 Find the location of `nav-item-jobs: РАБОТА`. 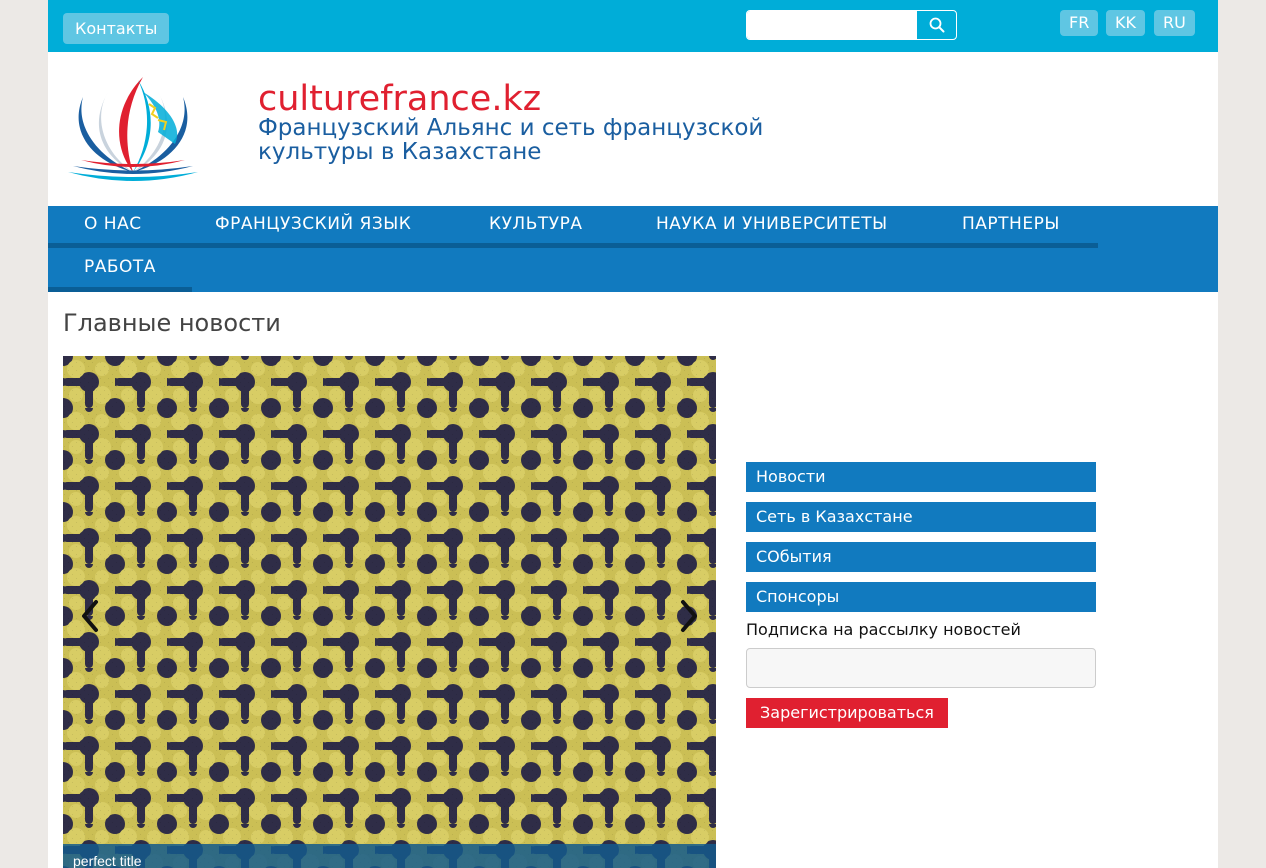

nav-item-jobs: РАБОТА is located at coordinates (120, 267).